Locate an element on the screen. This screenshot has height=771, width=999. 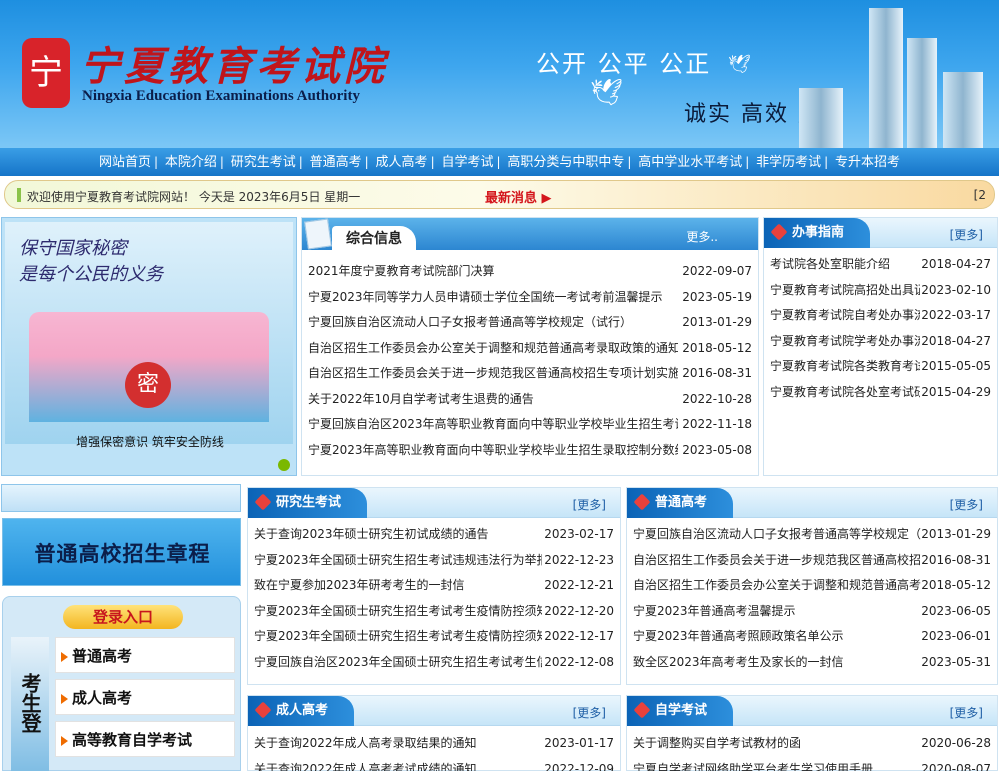
poster-title: 保守国家秘密 是每个公民的义务 is located at coordinates (91, 262).